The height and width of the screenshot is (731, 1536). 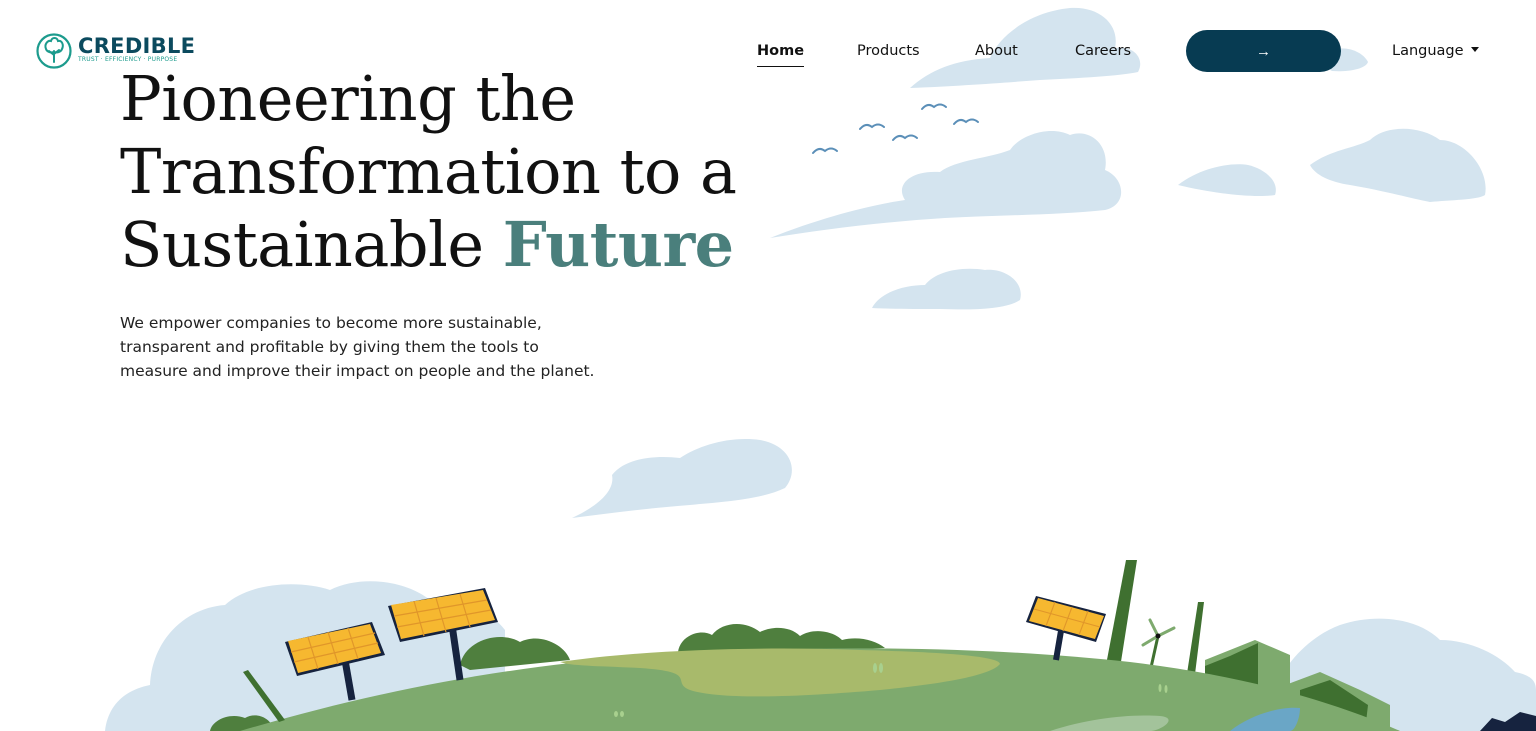 I want to click on caret-down-icon, so click(x=1474, y=49).